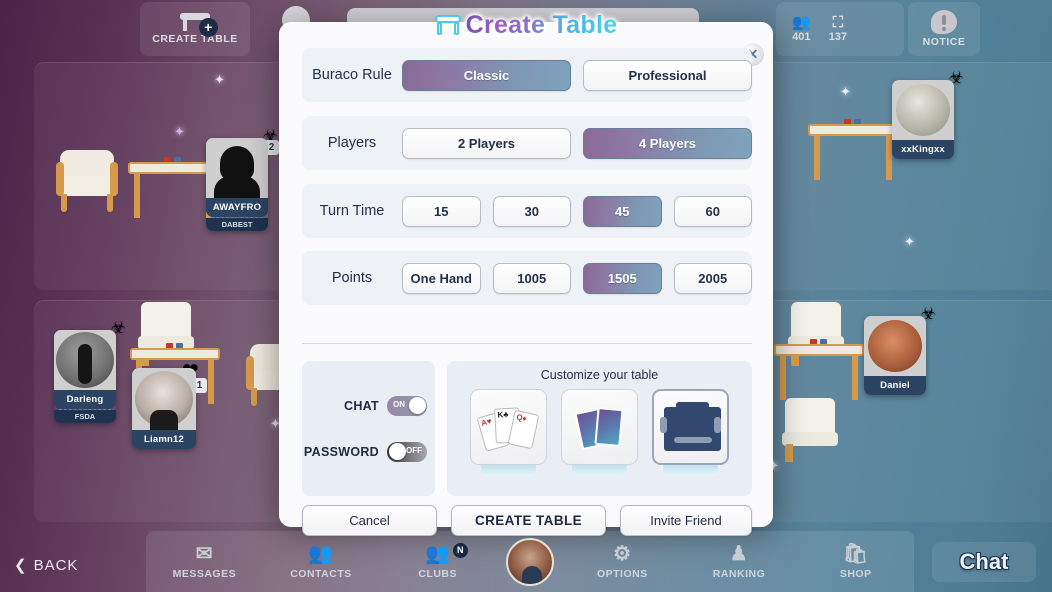  What do you see at coordinates (712, 211) in the screenshot?
I see `turn-time-60: 60` at bounding box center [712, 211].